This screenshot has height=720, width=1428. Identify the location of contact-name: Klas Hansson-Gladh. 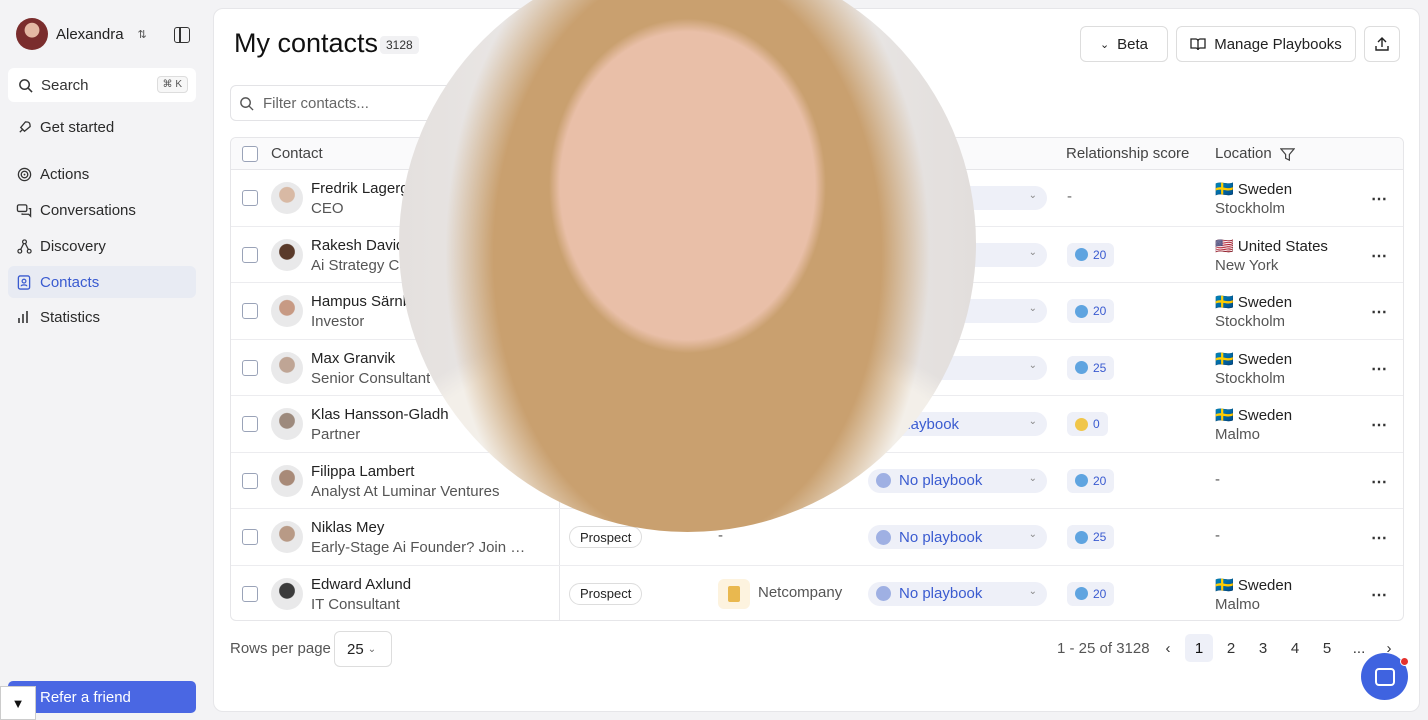
(380, 414).